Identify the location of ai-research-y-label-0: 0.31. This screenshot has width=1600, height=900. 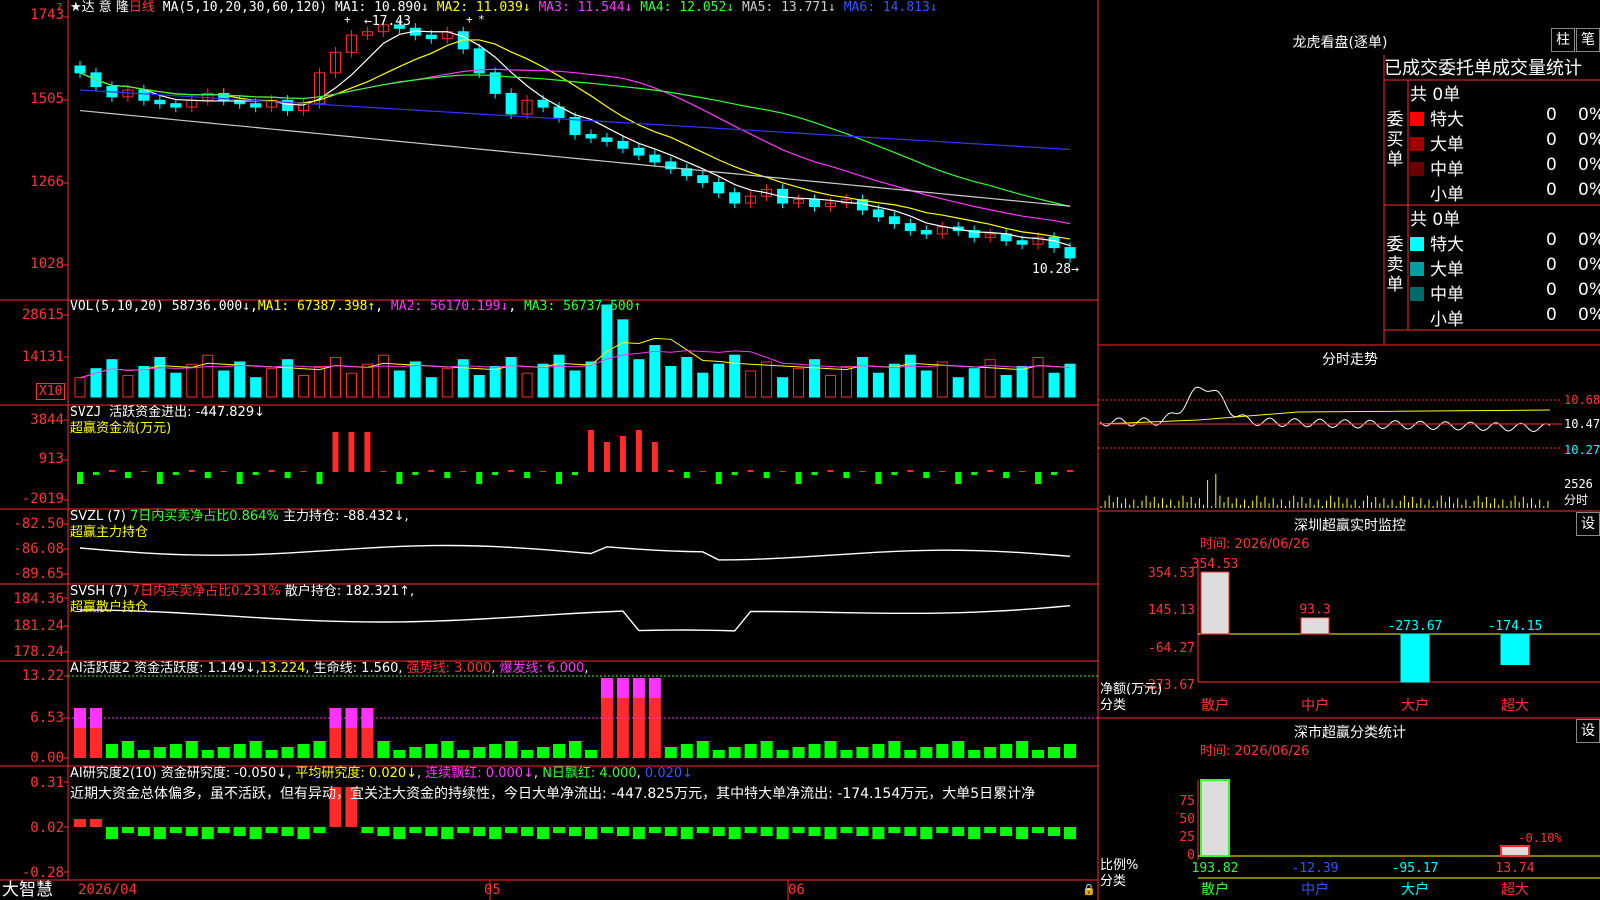
(47, 783).